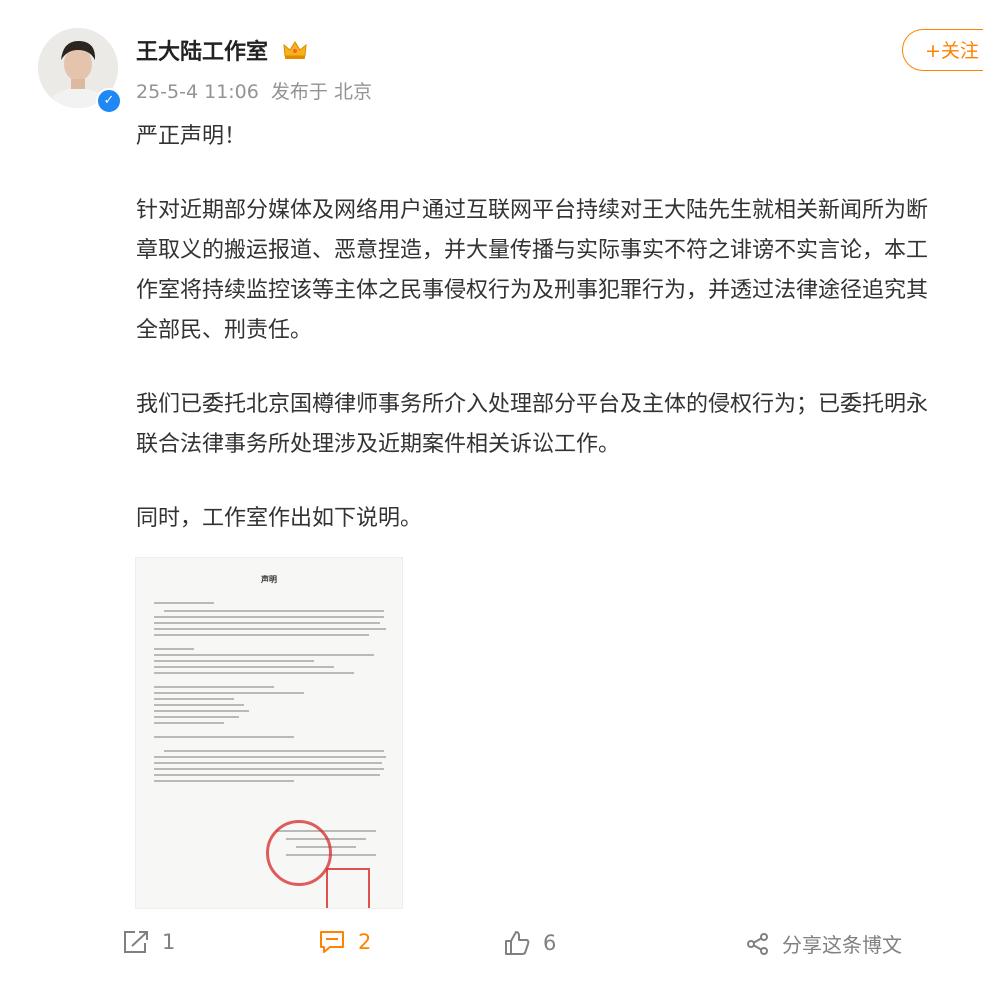  What do you see at coordinates (136, 942) in the screenshot?
I see `forward-icon` at bounding box center [136, 942].